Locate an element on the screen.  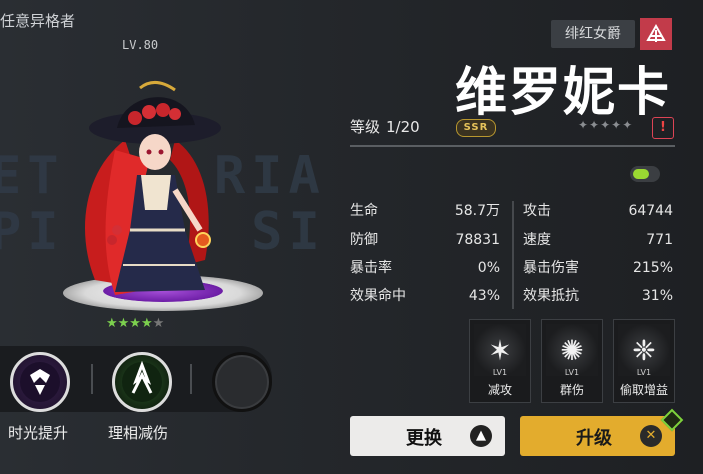
category-label: 任意异格者 is located at coordinates (38, 21).